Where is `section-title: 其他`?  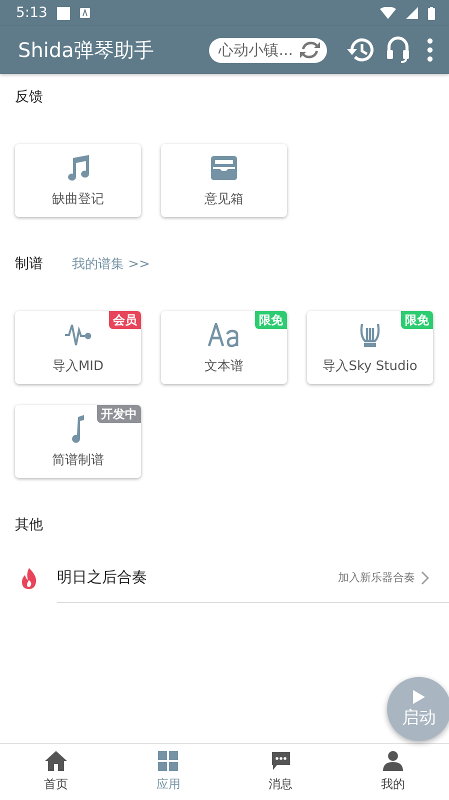
section-title: 其他 is located at coordinates (29, 525).